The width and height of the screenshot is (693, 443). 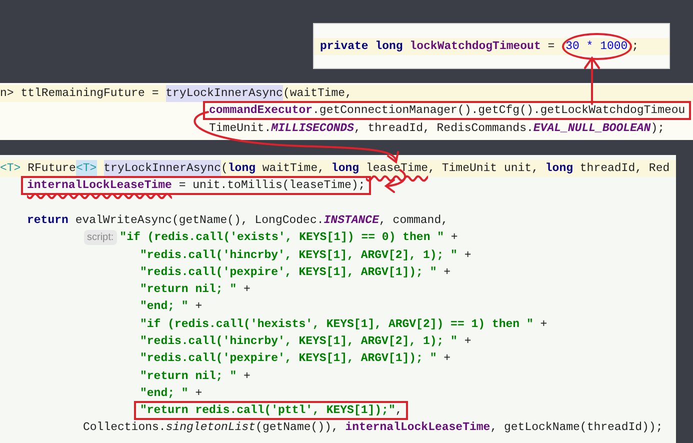 What do you see at coordinates (657, 128) in the screenshot?
I see `code-text: );` at bounding box center [657, 128].